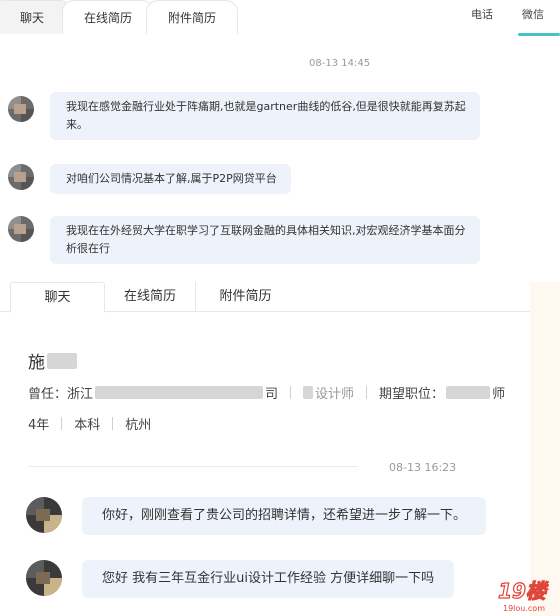 The width and height of the screenshot is (560, 616). Describe the element at coordinates (39, 425) in the screenshot. I see `experience-years: 4年` at that location.